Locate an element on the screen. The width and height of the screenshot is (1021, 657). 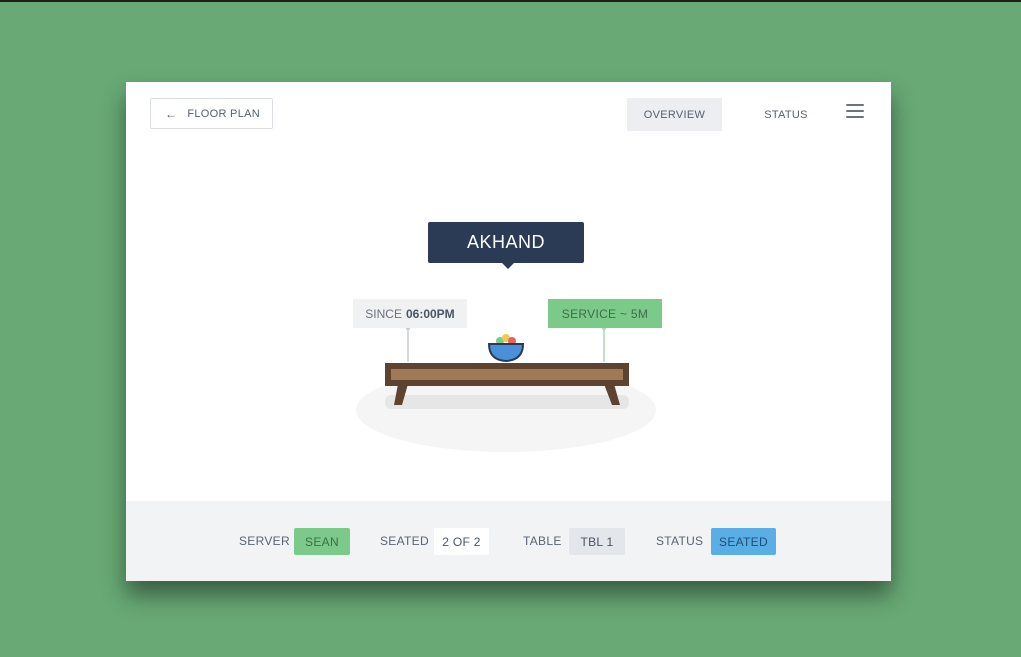
service-time-tag: SERVICE ~ 5M is located at coordinates (605, 313).